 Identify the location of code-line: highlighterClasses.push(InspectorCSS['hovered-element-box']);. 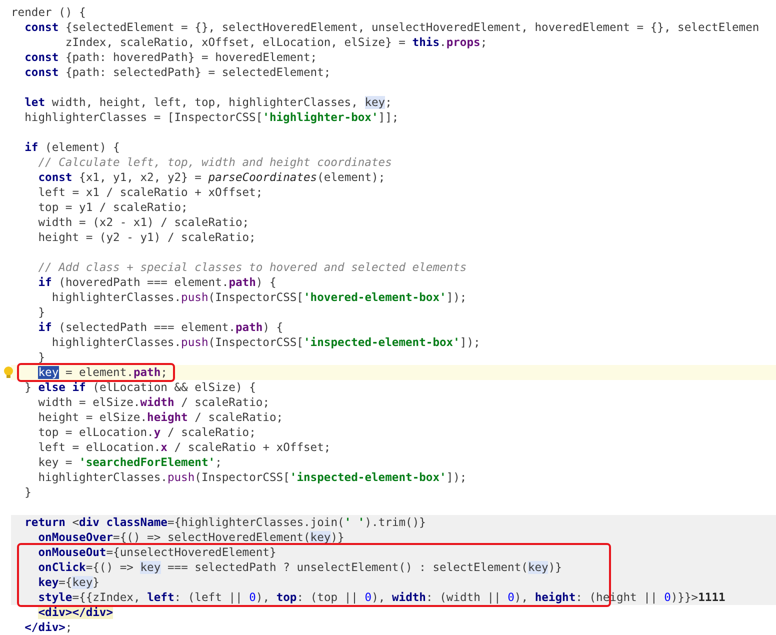
(259, 297).